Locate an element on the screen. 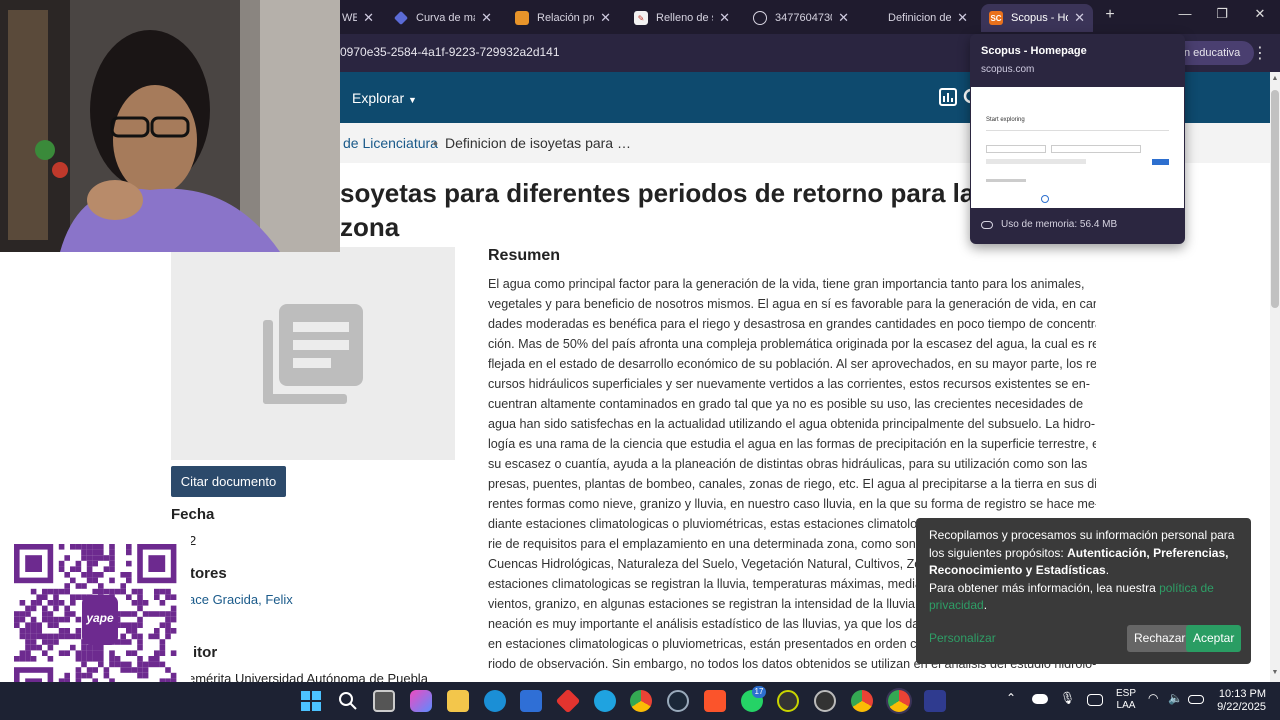 This screenshot has width=1280, height=720. minimize-icon: — is located at coordinates (1185, 13).